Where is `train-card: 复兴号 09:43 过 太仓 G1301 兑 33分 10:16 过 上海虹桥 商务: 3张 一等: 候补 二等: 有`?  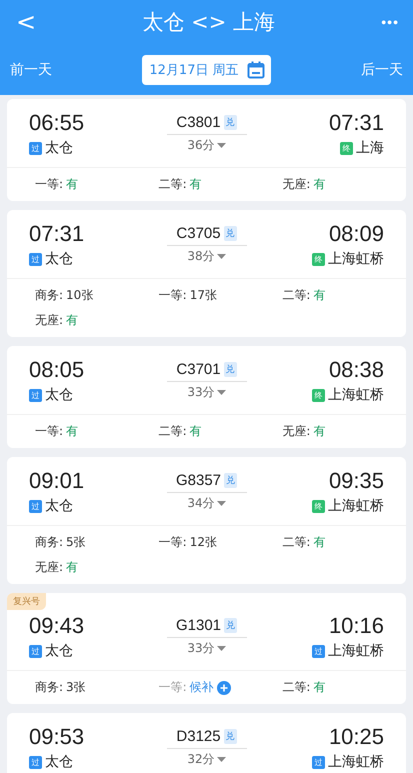
train-card: 复兴号 09:43 过 太仓 G1301 兑 33分 10:16 过 上海虹桥 商务: 3张 一等: 候补 二等: 有 is located at coordinates (206, 648).